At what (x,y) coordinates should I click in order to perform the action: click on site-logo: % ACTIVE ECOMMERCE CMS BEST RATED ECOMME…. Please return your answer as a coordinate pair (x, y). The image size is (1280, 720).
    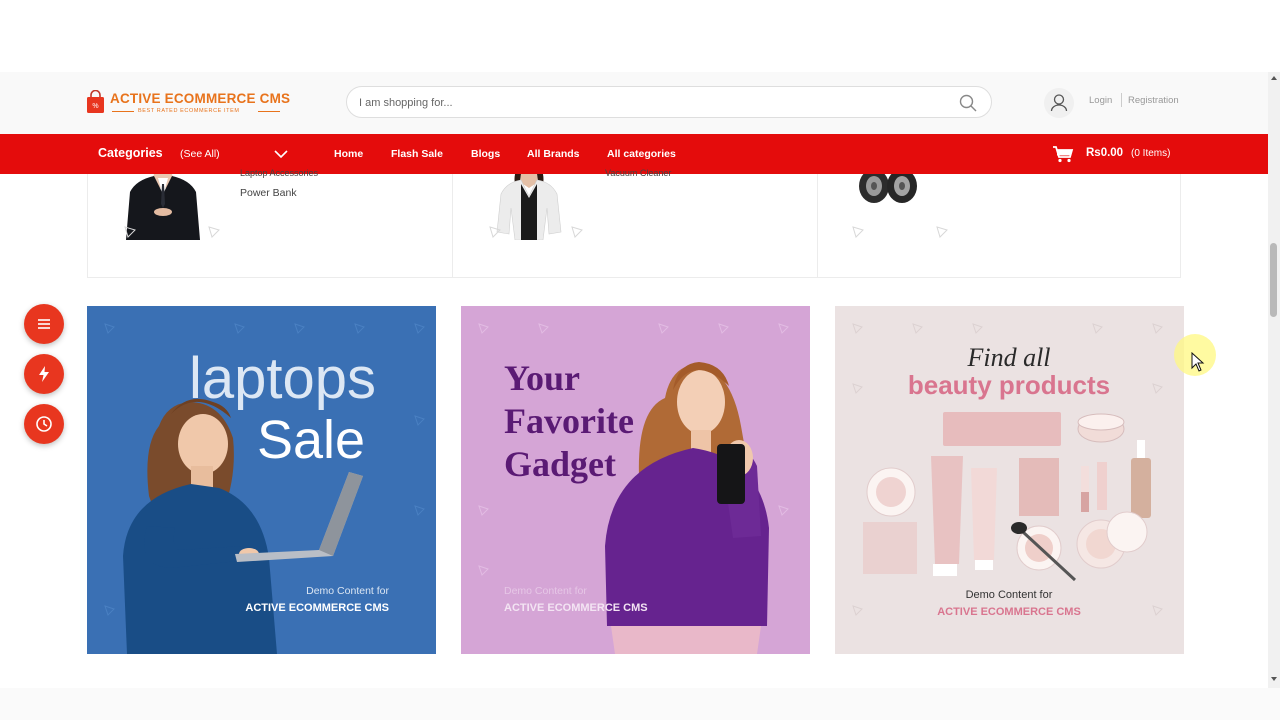
    Looking at the image, I should click on (188, 103).